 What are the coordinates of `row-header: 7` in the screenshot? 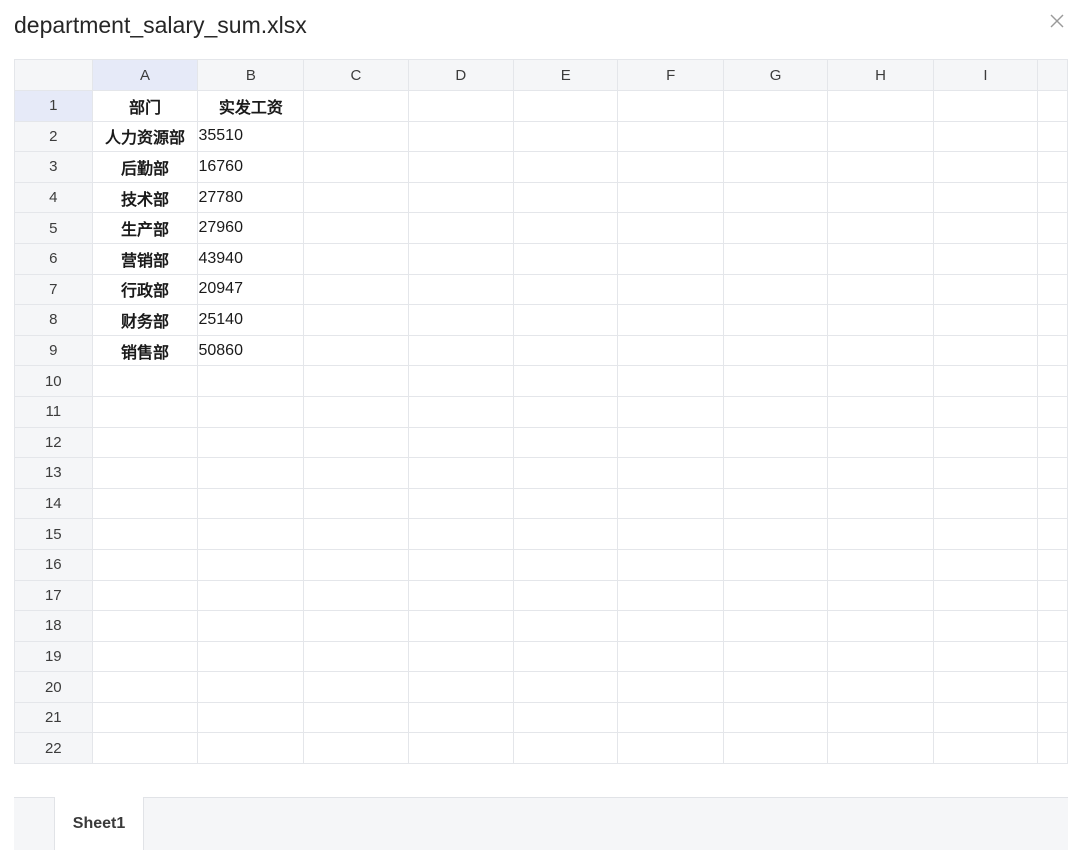 It's located at (53, 289).